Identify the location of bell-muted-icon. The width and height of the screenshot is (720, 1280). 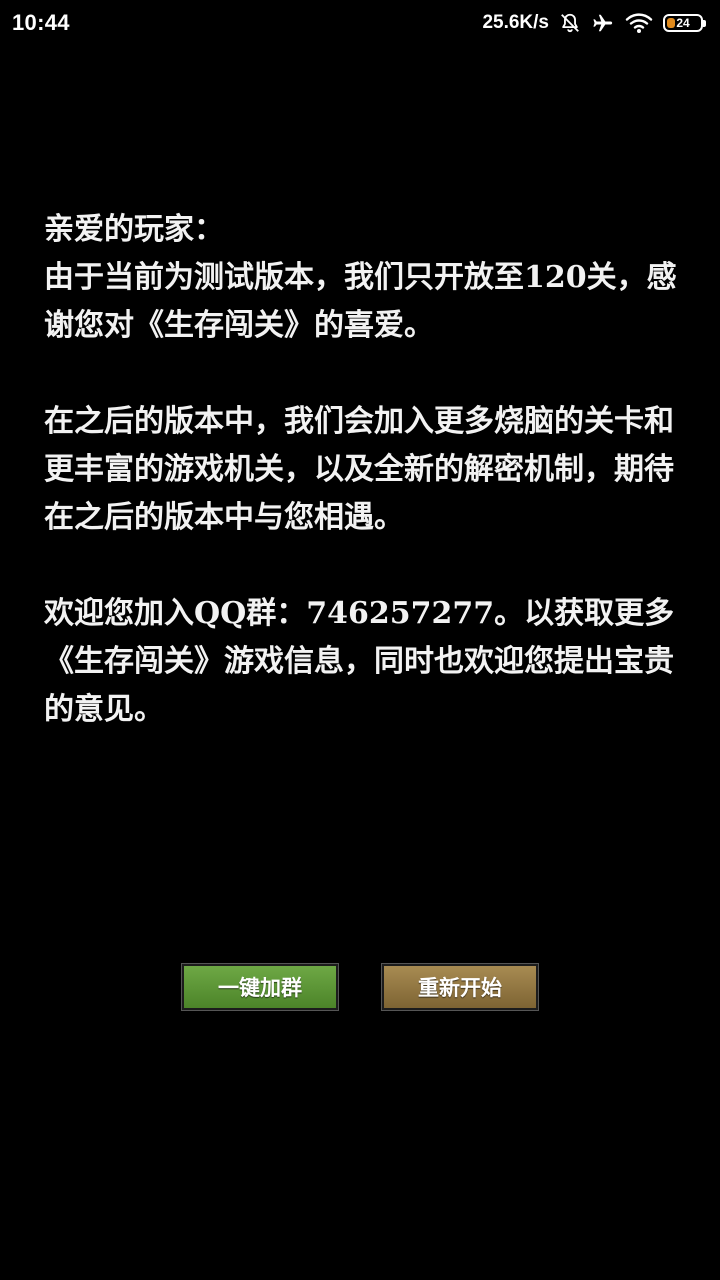
(570, 23).